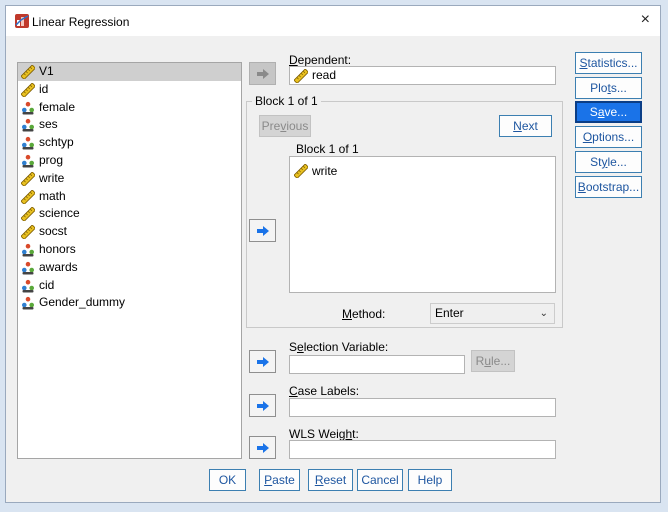 The height and width of the screenshot is (512, 668). I want to click on variable-name: math, so click(52, 195).